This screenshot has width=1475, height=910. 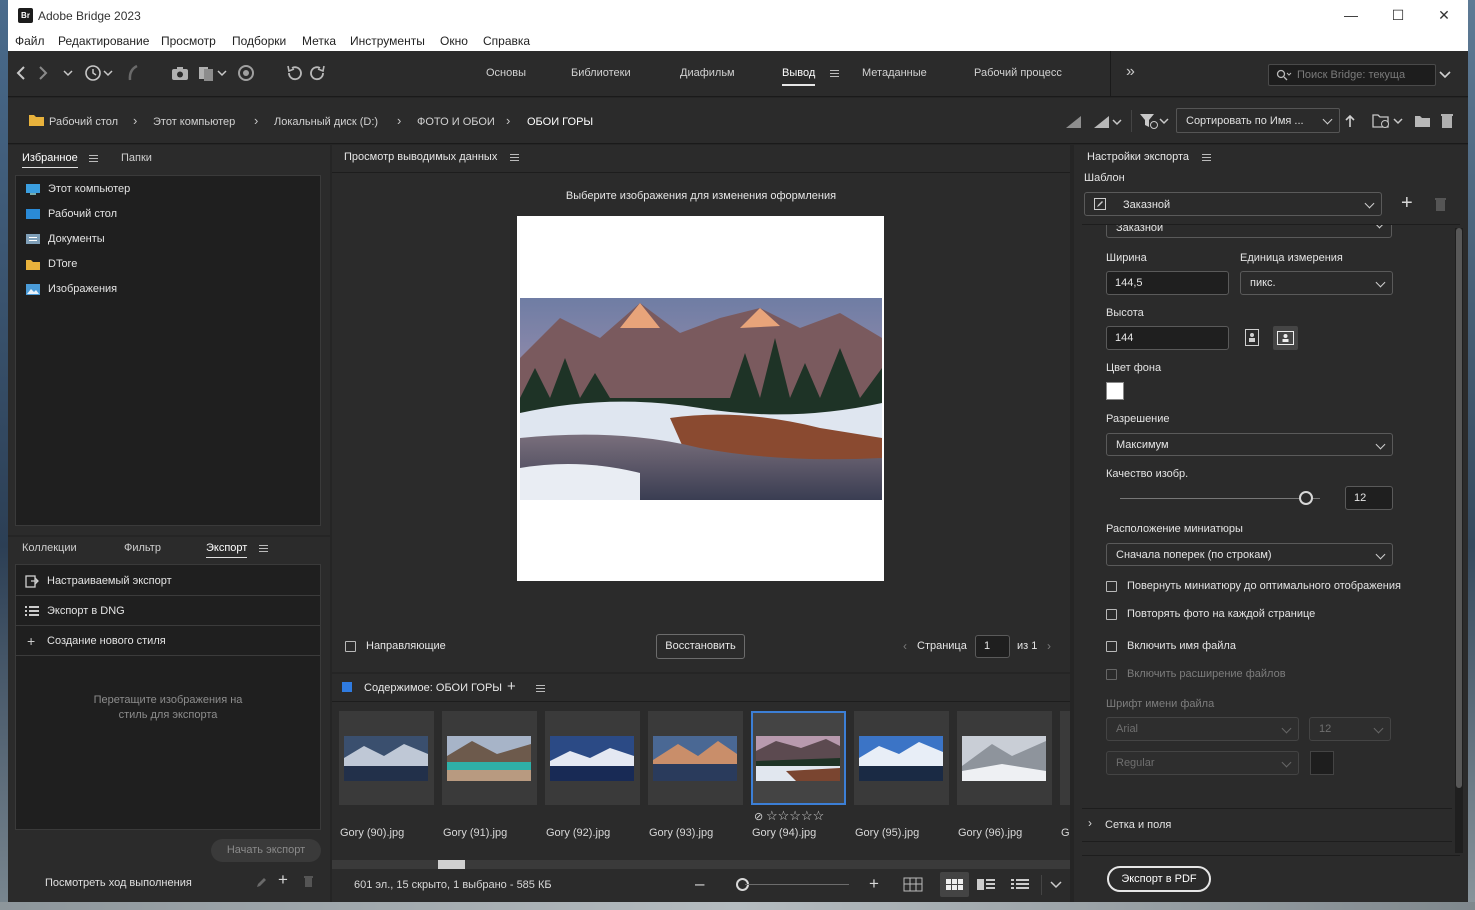 I want to click on add-preset-icon: +, so click(x=283, y=880).